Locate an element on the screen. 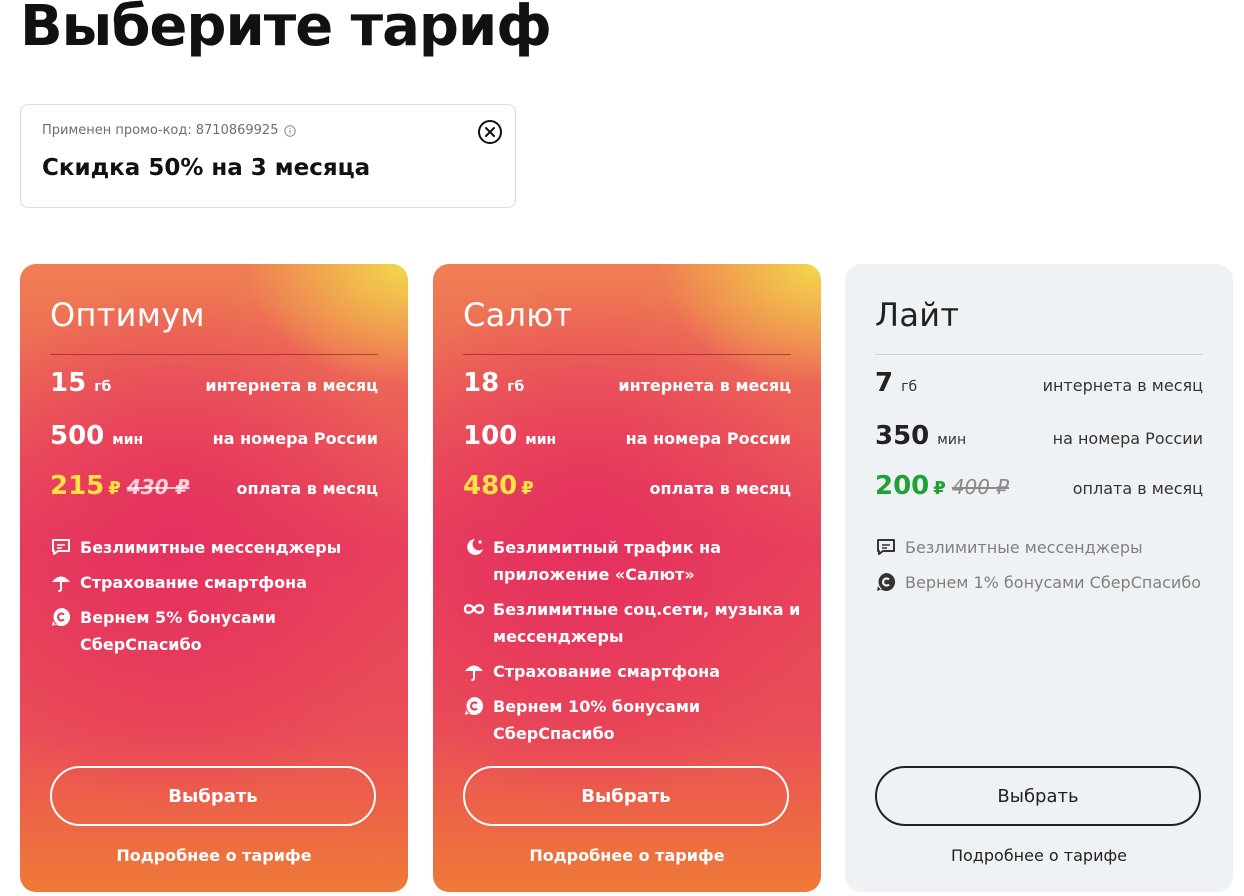  internet-value: 7 is located at coordinates (884, 383).